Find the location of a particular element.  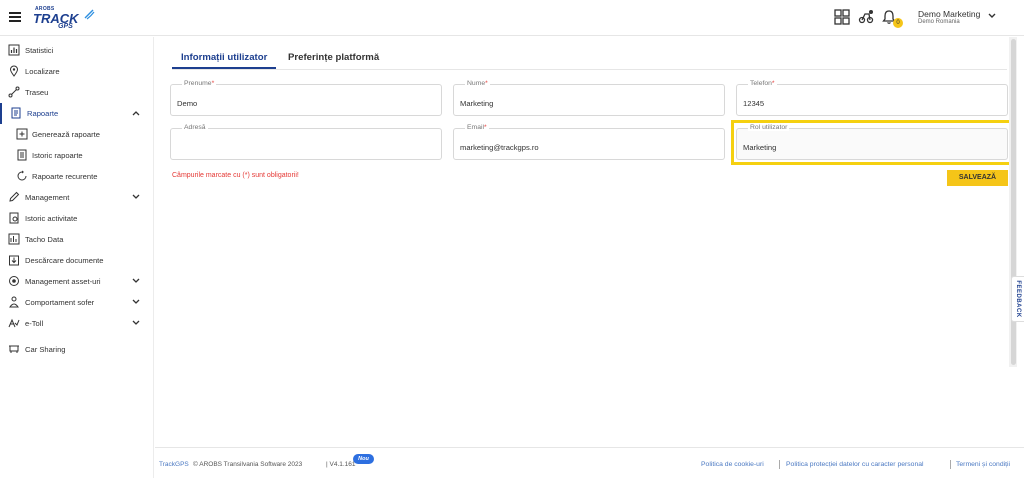

sidebar-item-label: Car Sharing is located at coordinates (45, 349).